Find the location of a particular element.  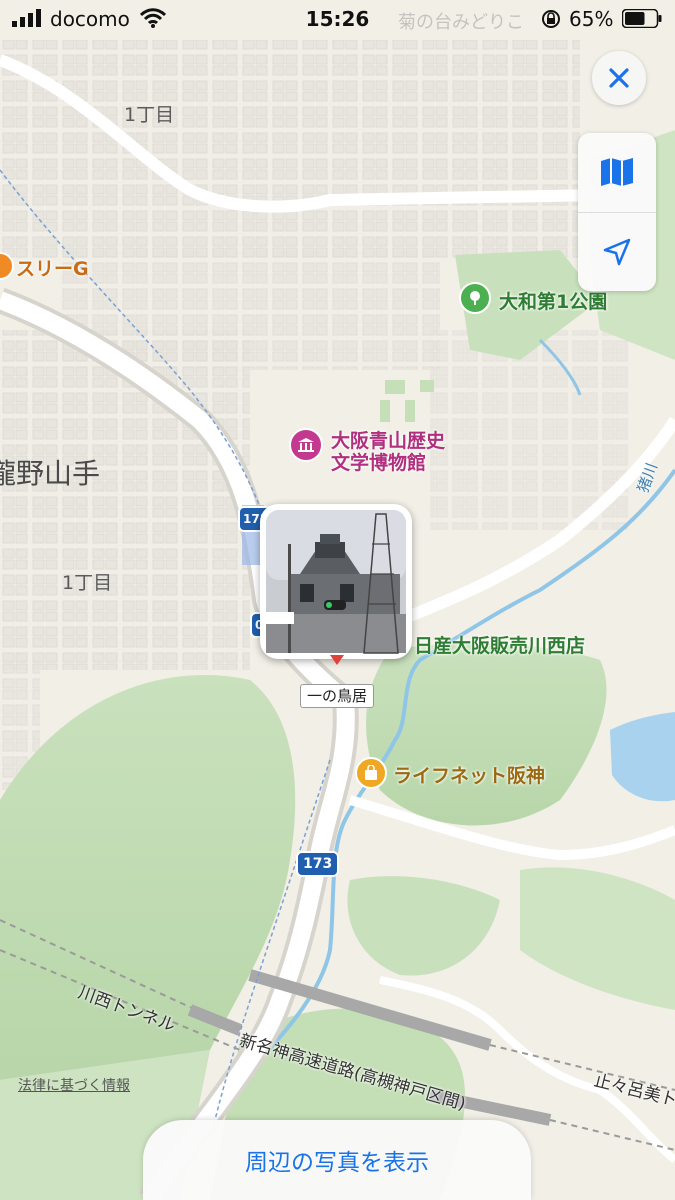

location-arrow-icon is located at coordinates (617, 252).